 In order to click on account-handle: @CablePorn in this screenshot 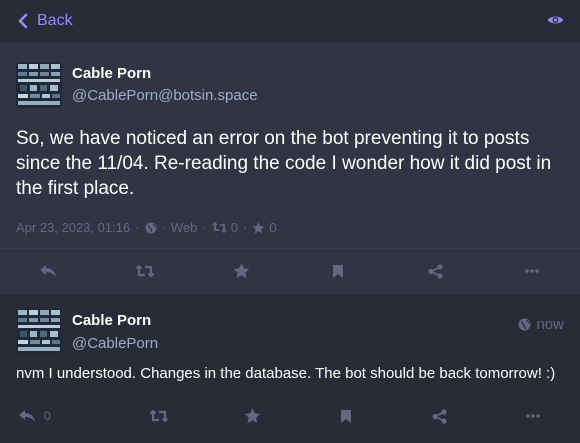, I will do `click(115, 344)`.